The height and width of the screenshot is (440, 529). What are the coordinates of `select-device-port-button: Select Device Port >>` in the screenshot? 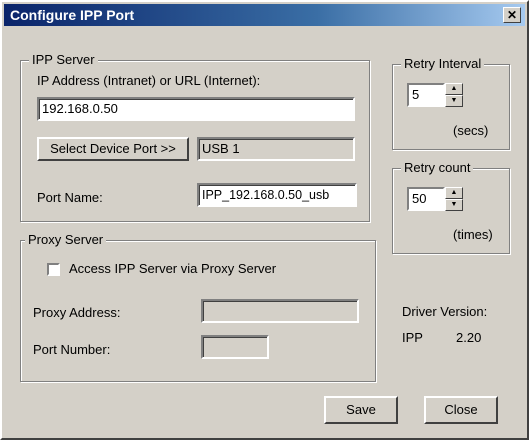 It's located at (113, 149).